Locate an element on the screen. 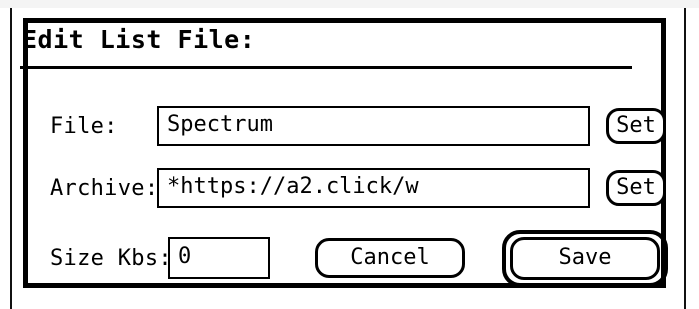 The image size is (699, 309). window-left-border is located at coordinates (11, 158).